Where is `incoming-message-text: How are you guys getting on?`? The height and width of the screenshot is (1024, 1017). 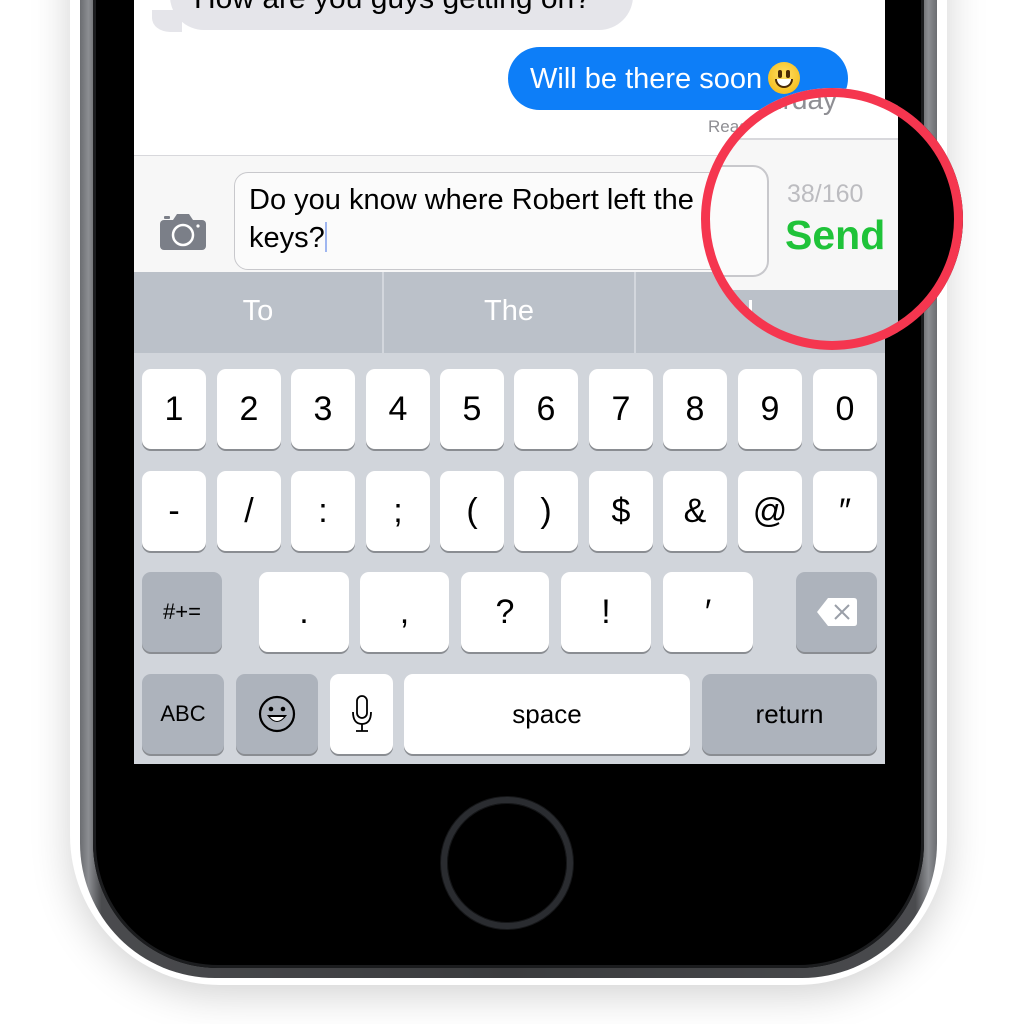 incoming-message-text: How are you guys getting on? is located at coordinates (392, 7).